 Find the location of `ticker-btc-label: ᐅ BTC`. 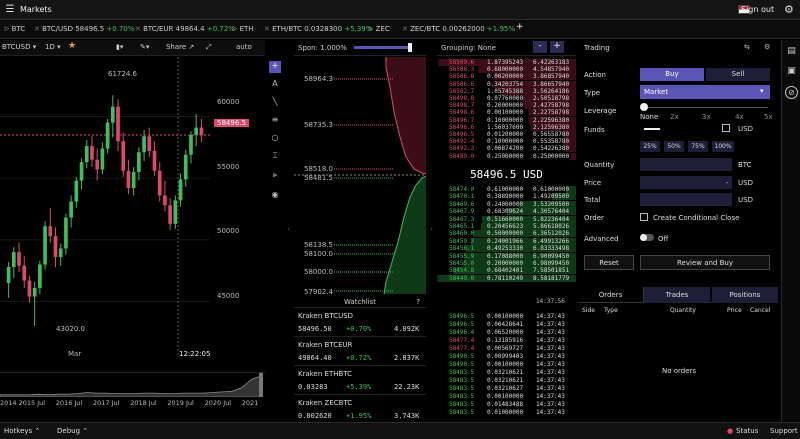

ticker-btc-label: ᐅ BTC is located at coordinates (14, 29).